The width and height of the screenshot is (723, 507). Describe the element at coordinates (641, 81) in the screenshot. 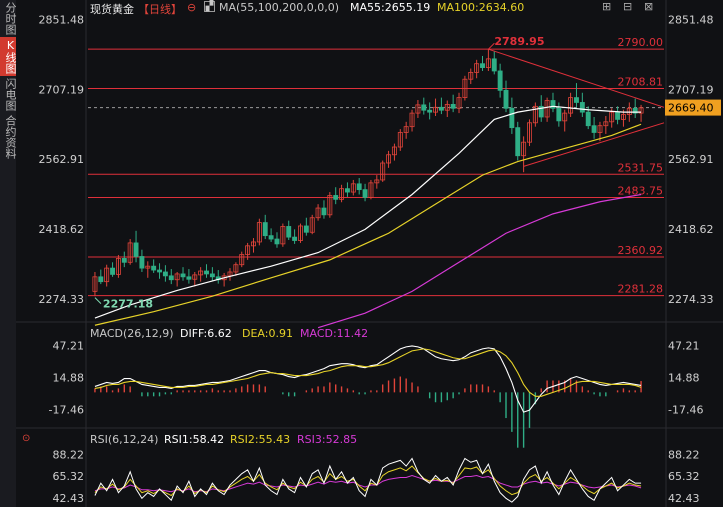

I see `price-level-label: 2708.81` at that location.